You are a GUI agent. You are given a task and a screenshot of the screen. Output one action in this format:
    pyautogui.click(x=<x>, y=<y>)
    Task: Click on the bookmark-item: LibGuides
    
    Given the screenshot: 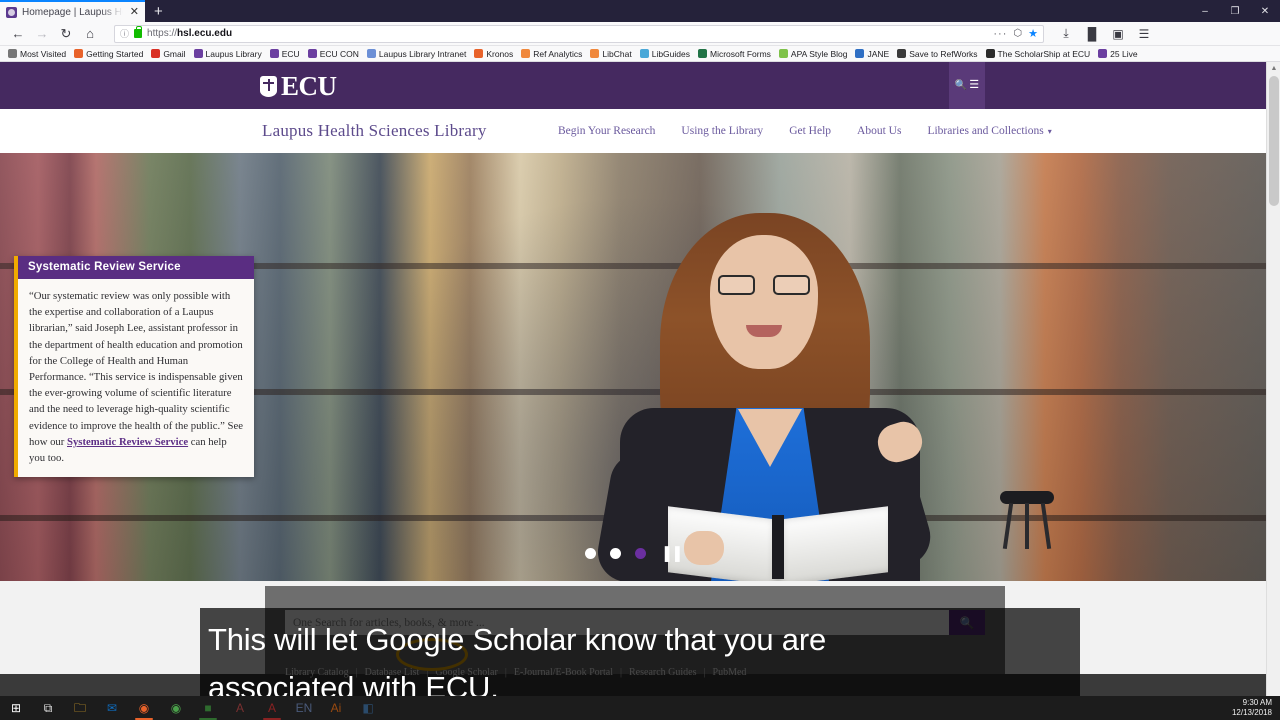 What is the action you would take?
    pyautogui.click(x=665, y=54)
    